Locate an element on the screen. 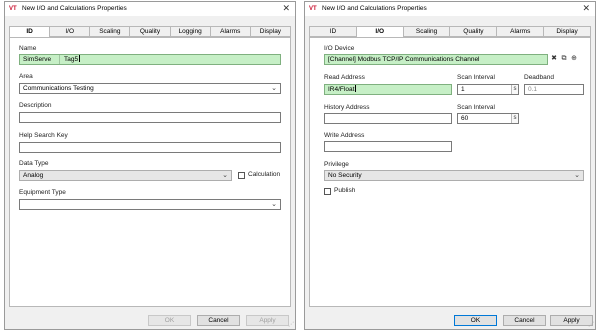 The width and height of the screenshot is (600, 331). read-address-label: Read Address is located at coordinates (344, 77).